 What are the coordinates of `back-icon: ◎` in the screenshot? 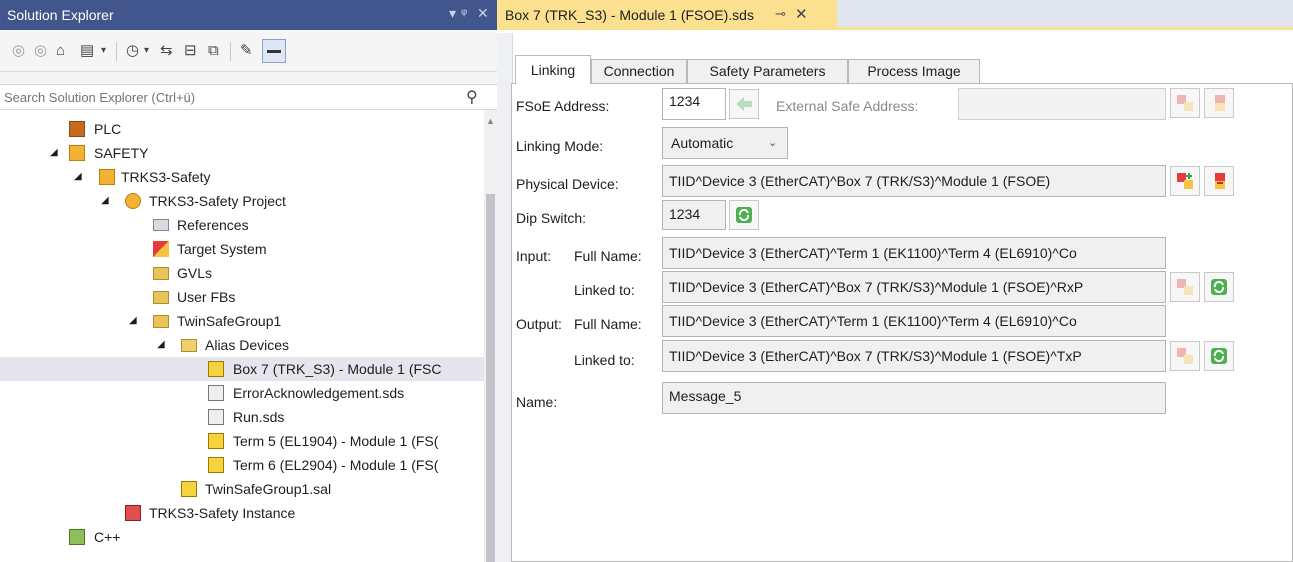 It's located at (18, 51).